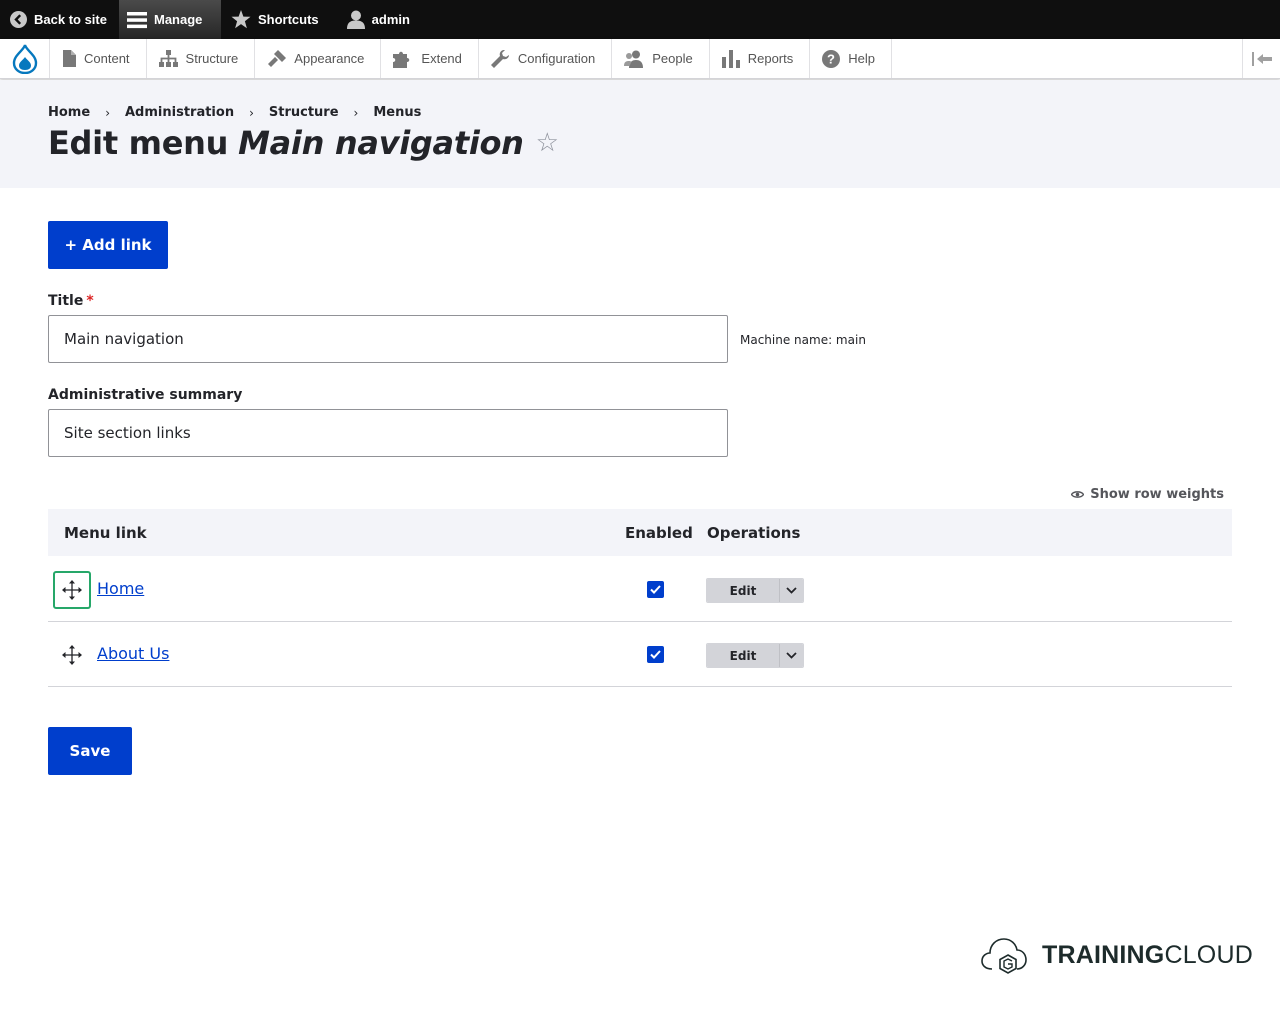  I want to click on table-header: Menu link Enabled Operations, so click(640, 532).